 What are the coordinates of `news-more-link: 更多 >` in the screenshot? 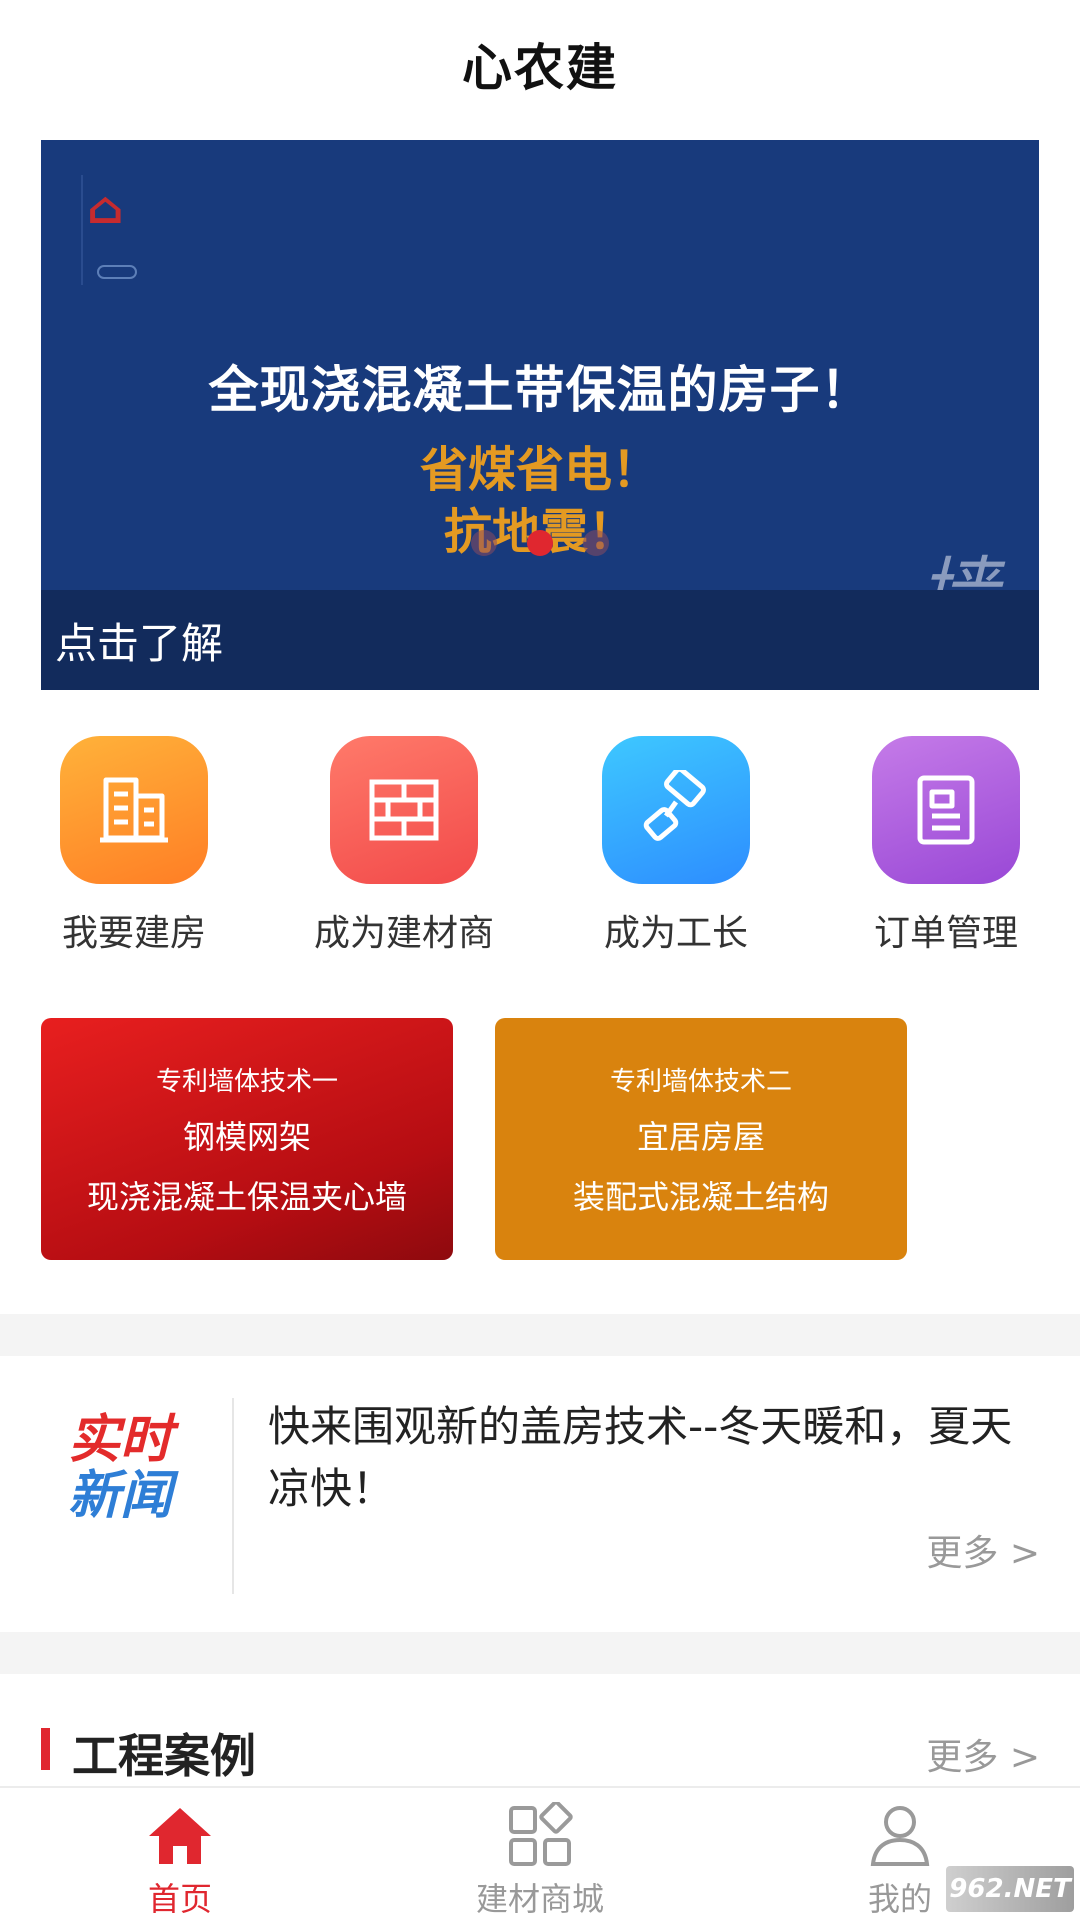 It's located at (983, 1550).